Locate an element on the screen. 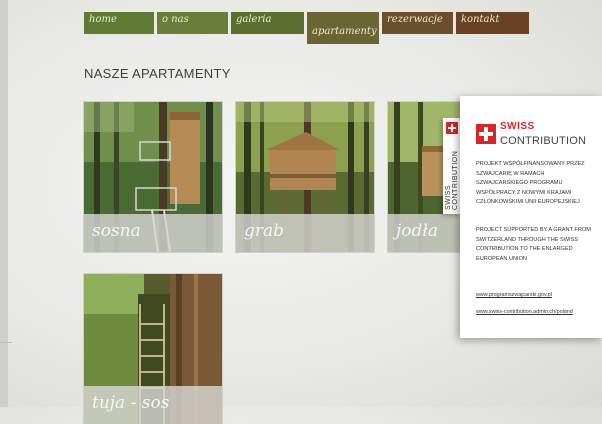  nav-item-label: o nas is located at coordinates (175, 19).